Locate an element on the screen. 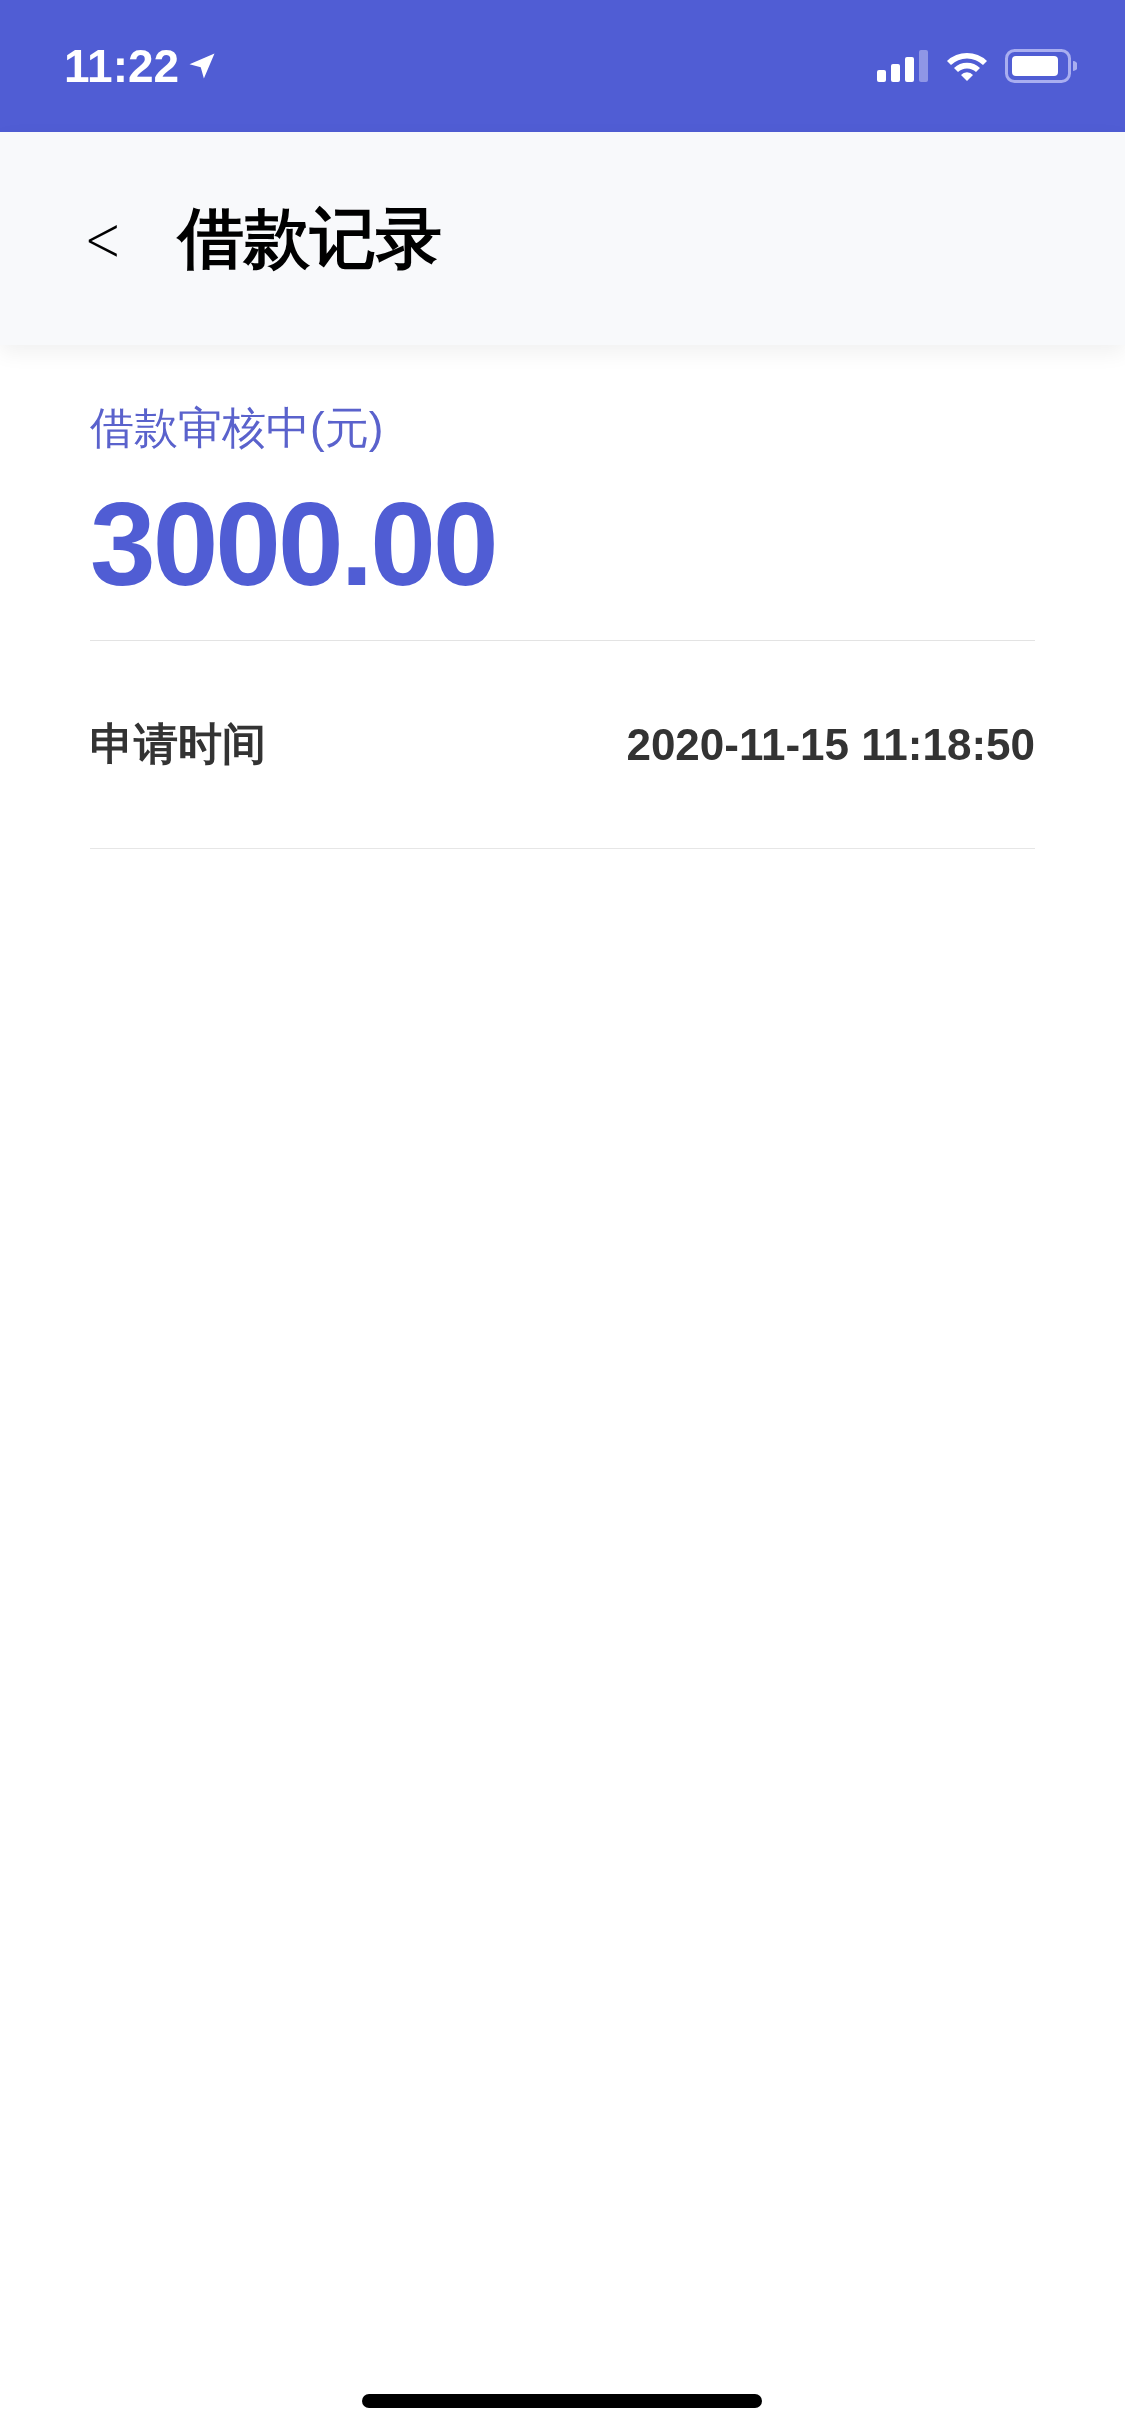 The width and height of the screenshot is (1125, 2436). loan-status-label: 借款审核中(元) is located at coordinates (237, 428).